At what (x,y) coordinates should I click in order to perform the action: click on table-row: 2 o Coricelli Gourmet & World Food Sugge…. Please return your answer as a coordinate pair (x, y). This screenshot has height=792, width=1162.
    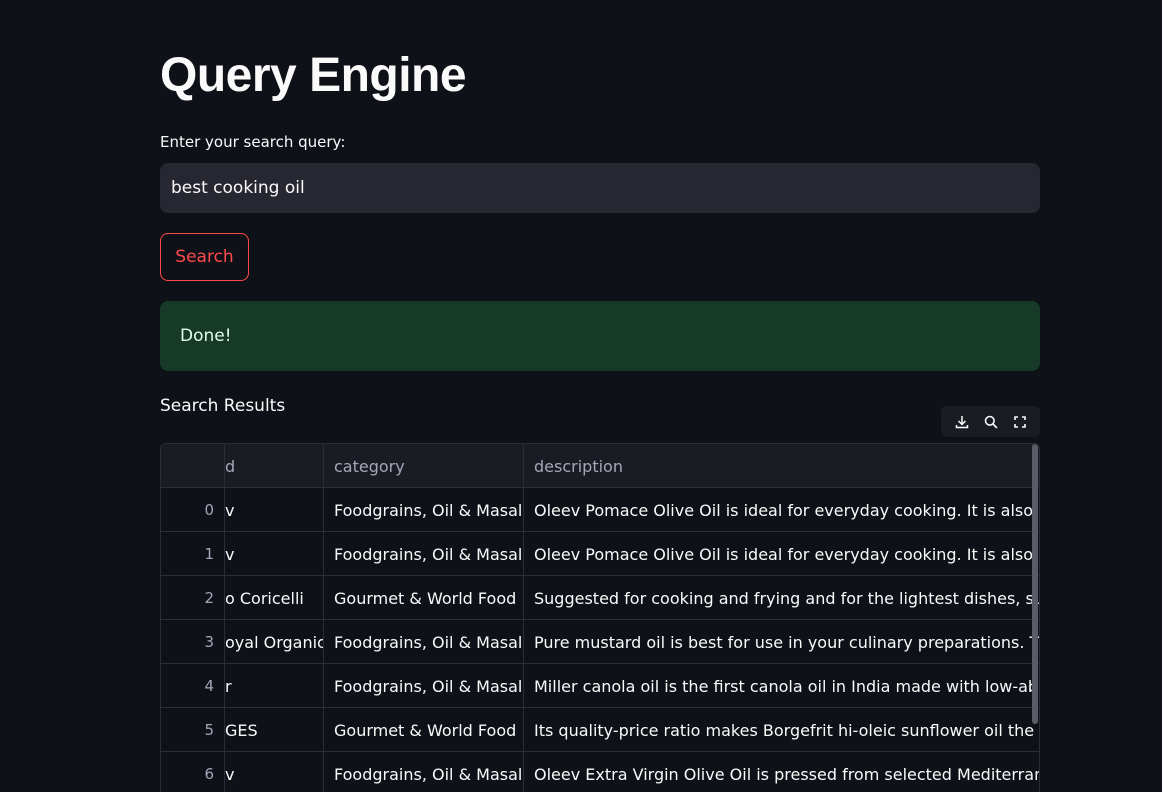
    Looking at the image, I should click on (600, 598).